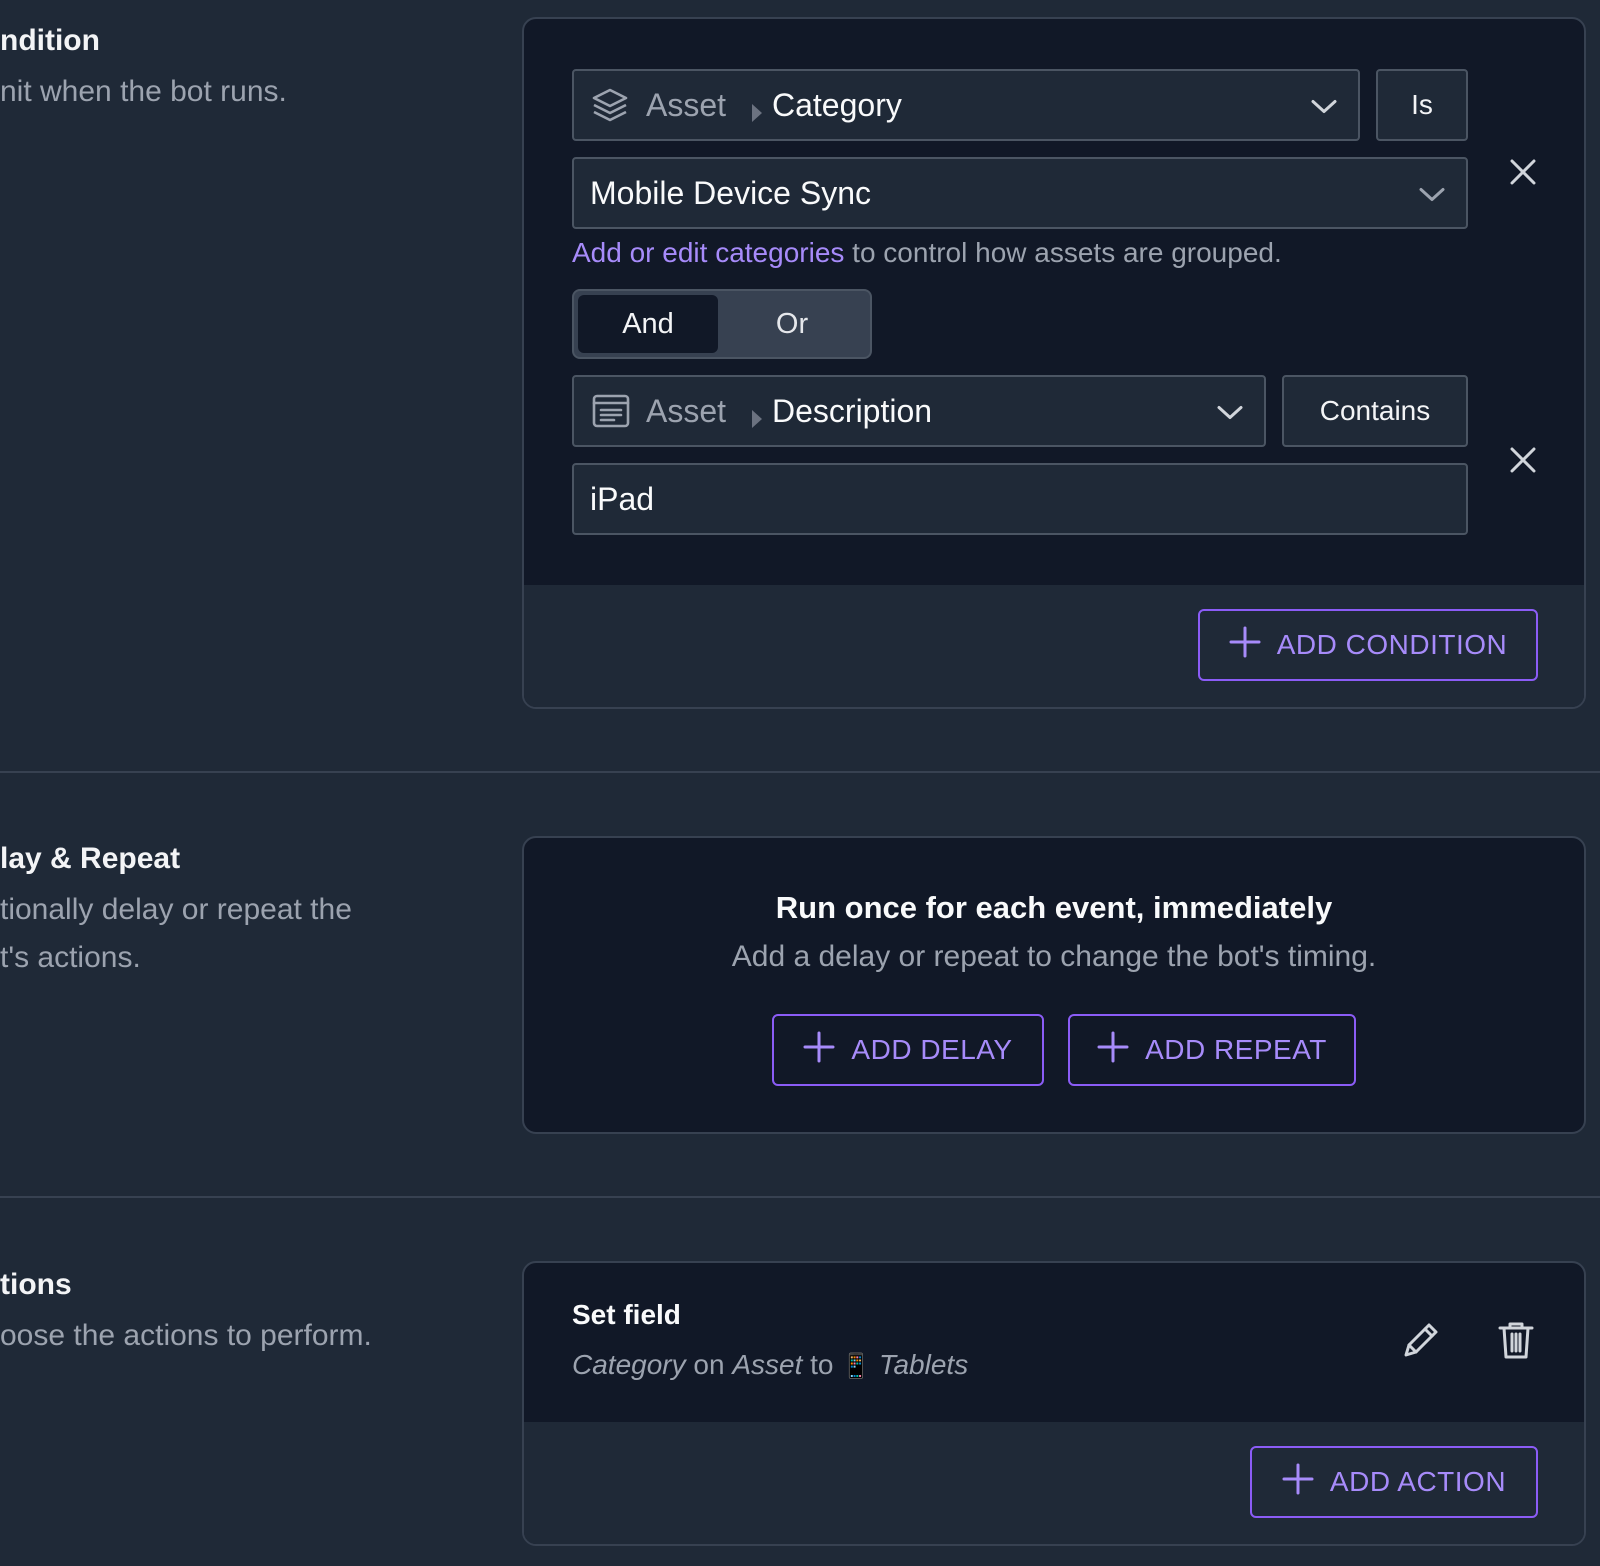  Describe the element at coordinates (1020, 193) in the screenshot. I see `condition-1-value-select: Mobile Device Sync` at that location.